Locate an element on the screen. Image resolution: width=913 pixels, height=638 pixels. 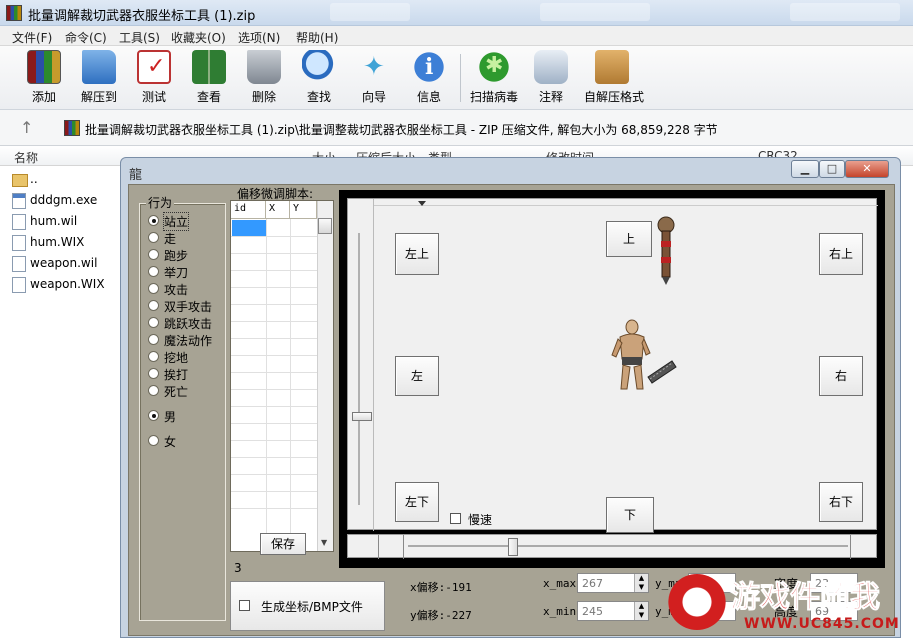
site-watermark: 游戏件随我 WWW.UC845.COM is located at coordinates (789, 603).